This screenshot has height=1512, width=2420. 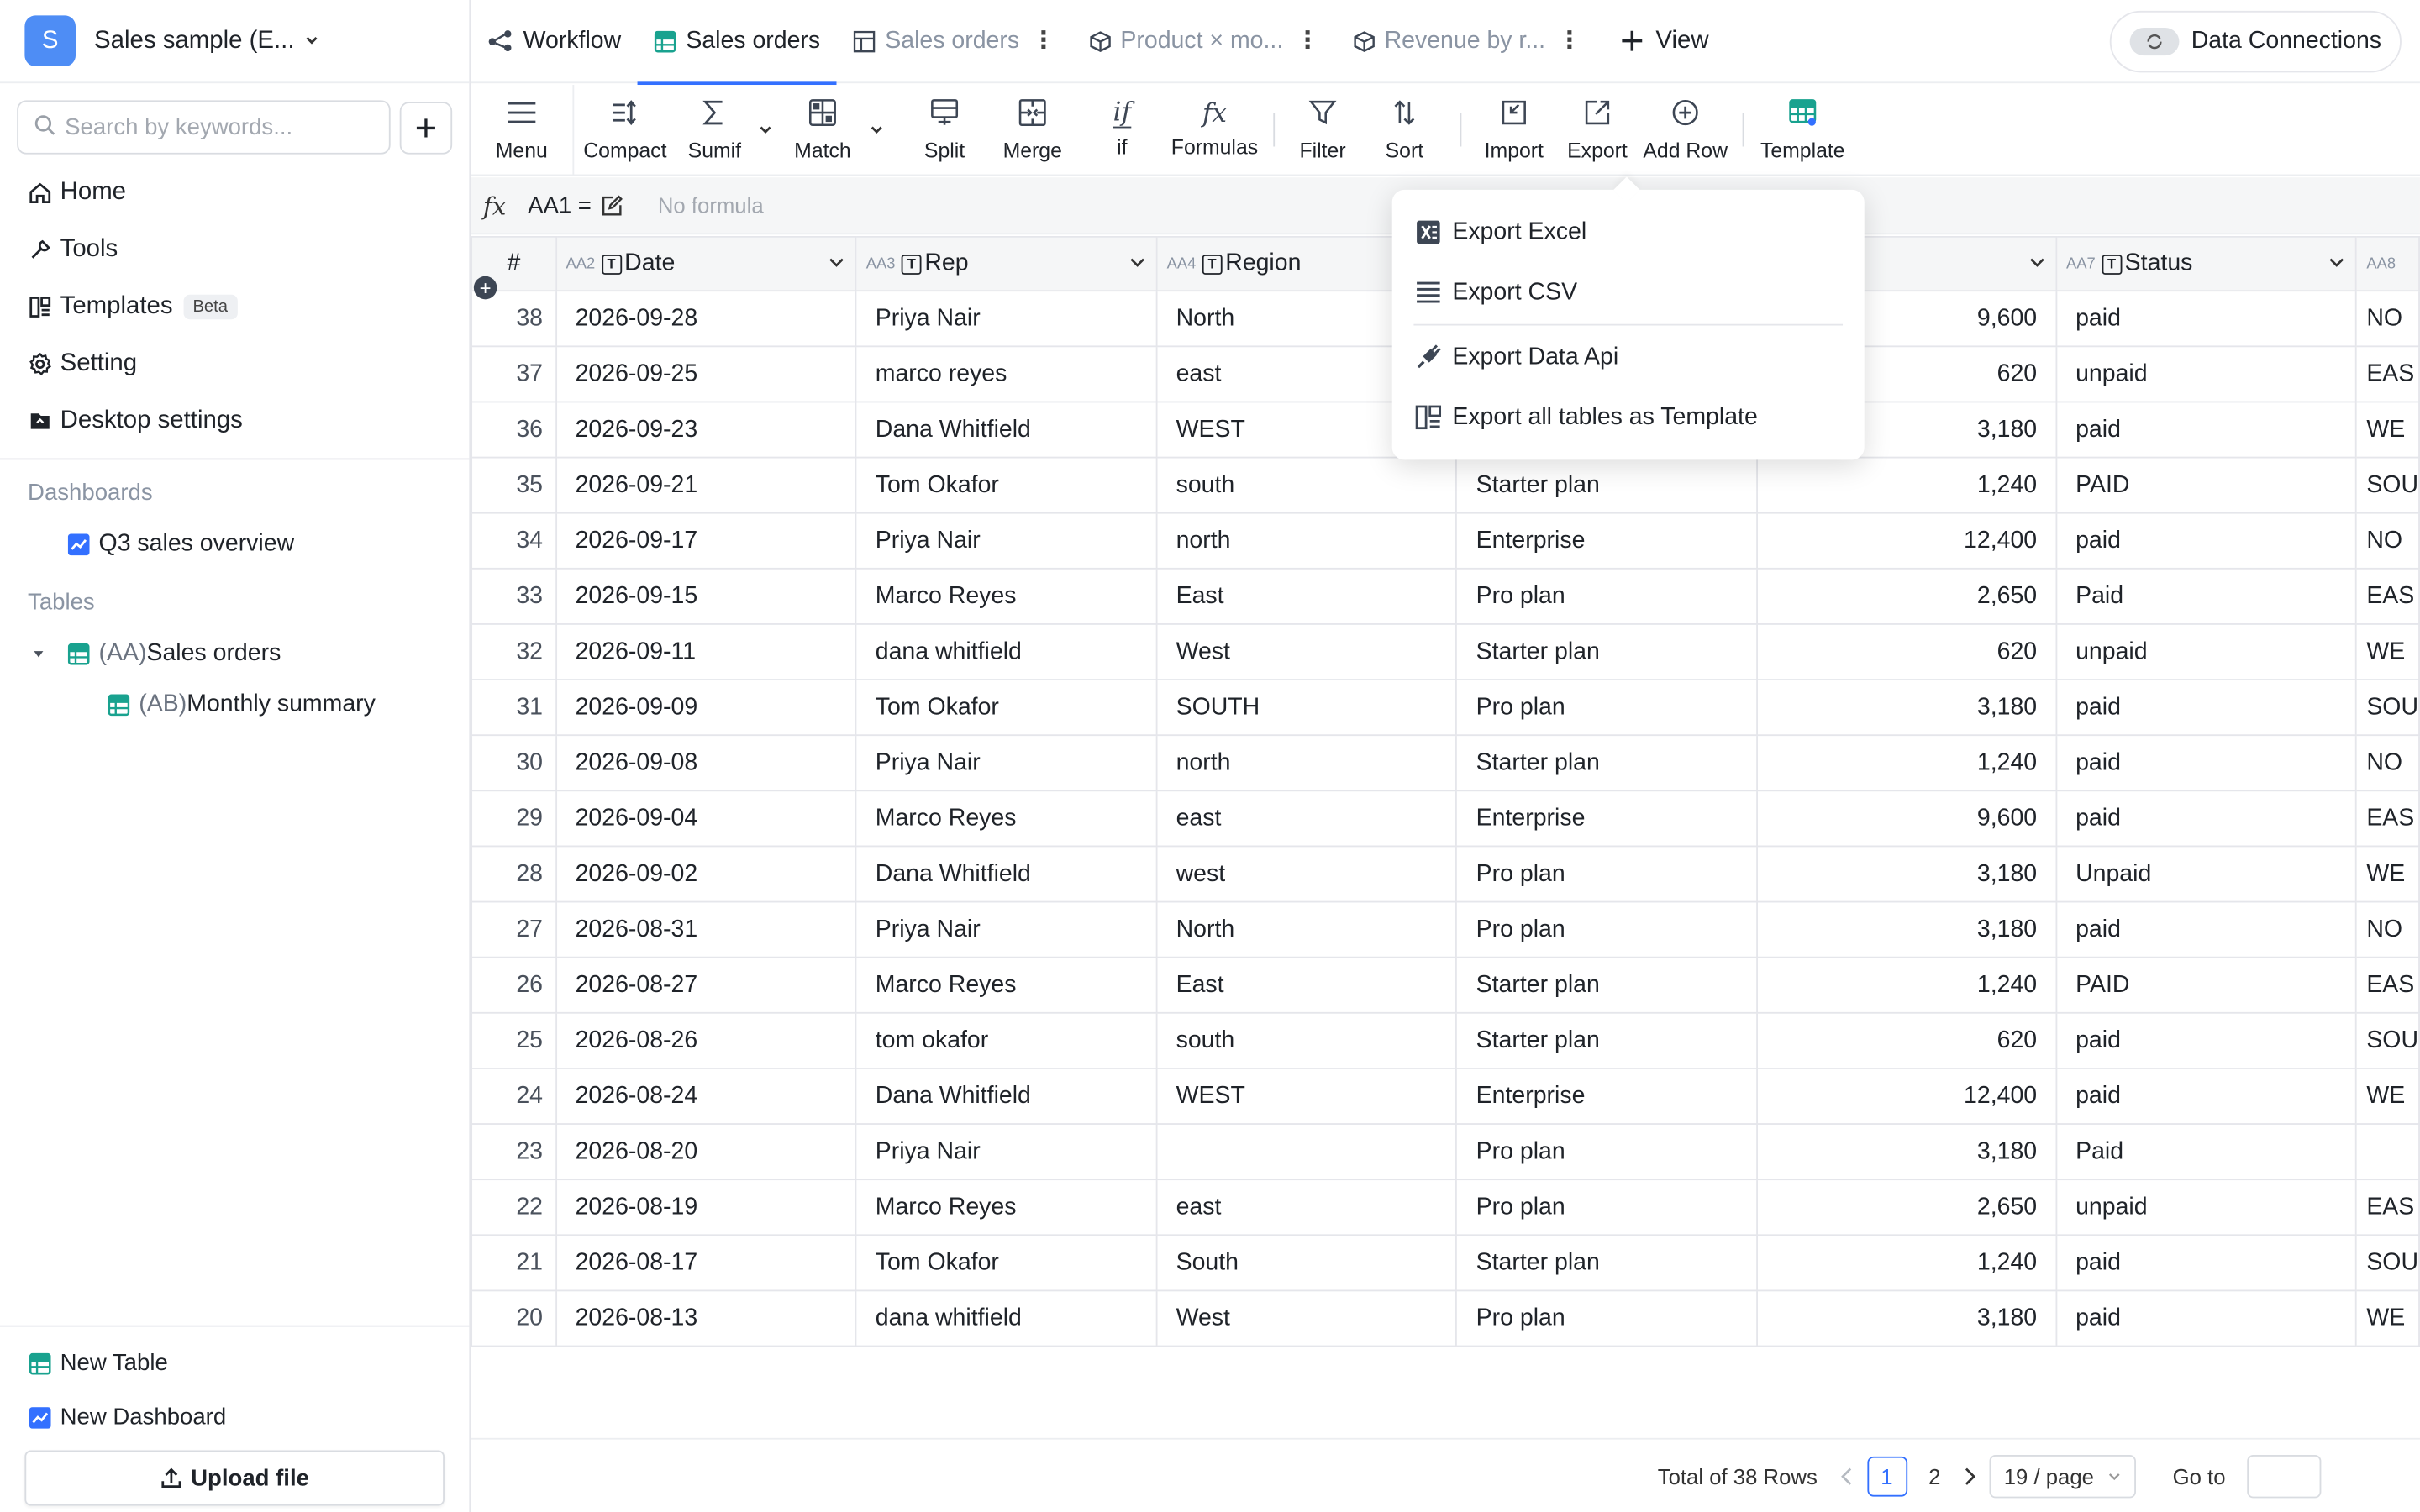 What do you see at coordinates (823, 130) in the screenshot?
I see `match-button: Match` at bounding box center [823, 130].